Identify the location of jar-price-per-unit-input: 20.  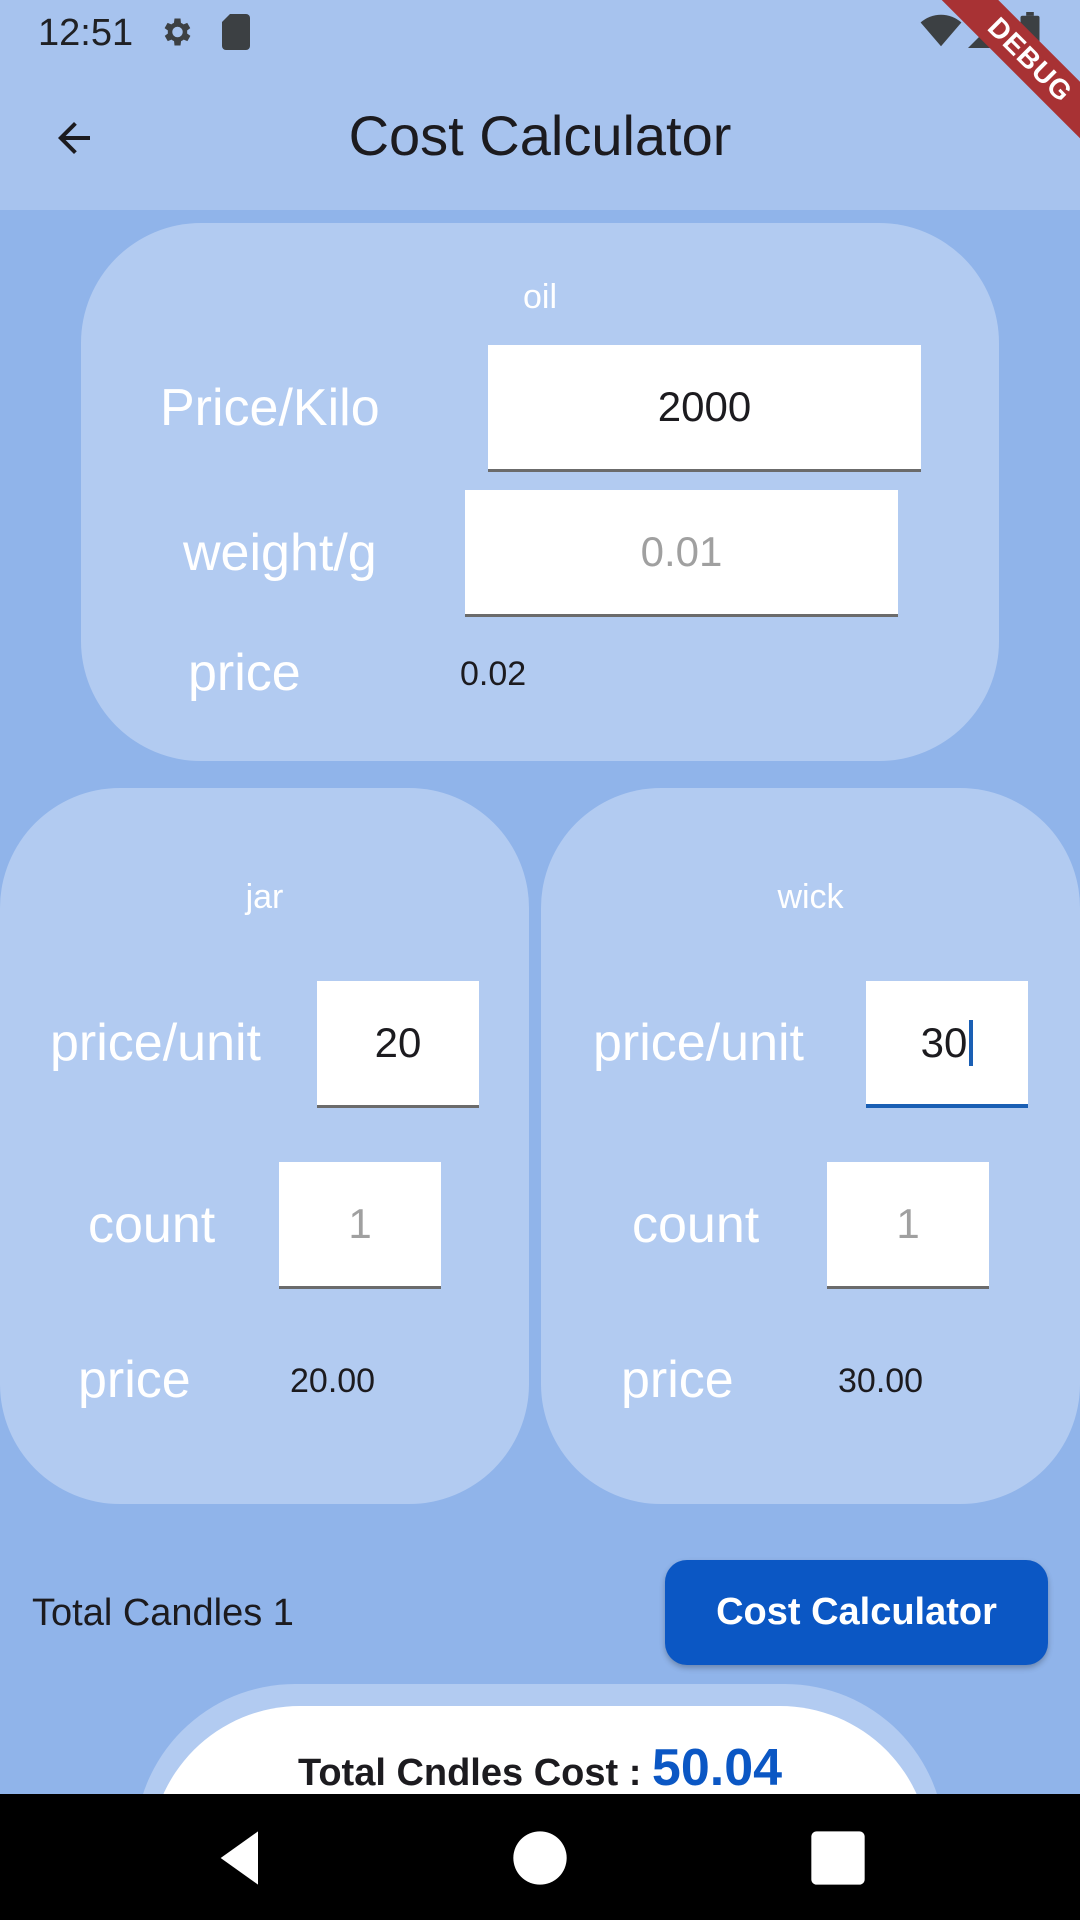
(398, 1044).